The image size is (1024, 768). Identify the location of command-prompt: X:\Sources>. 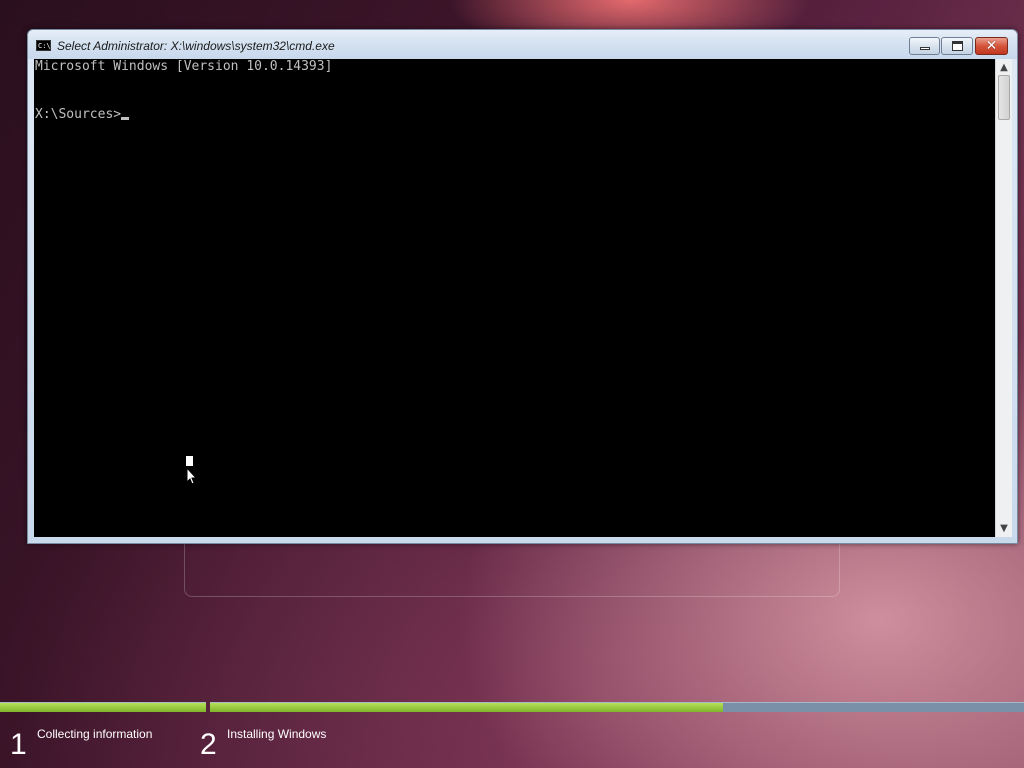
(78, 114).